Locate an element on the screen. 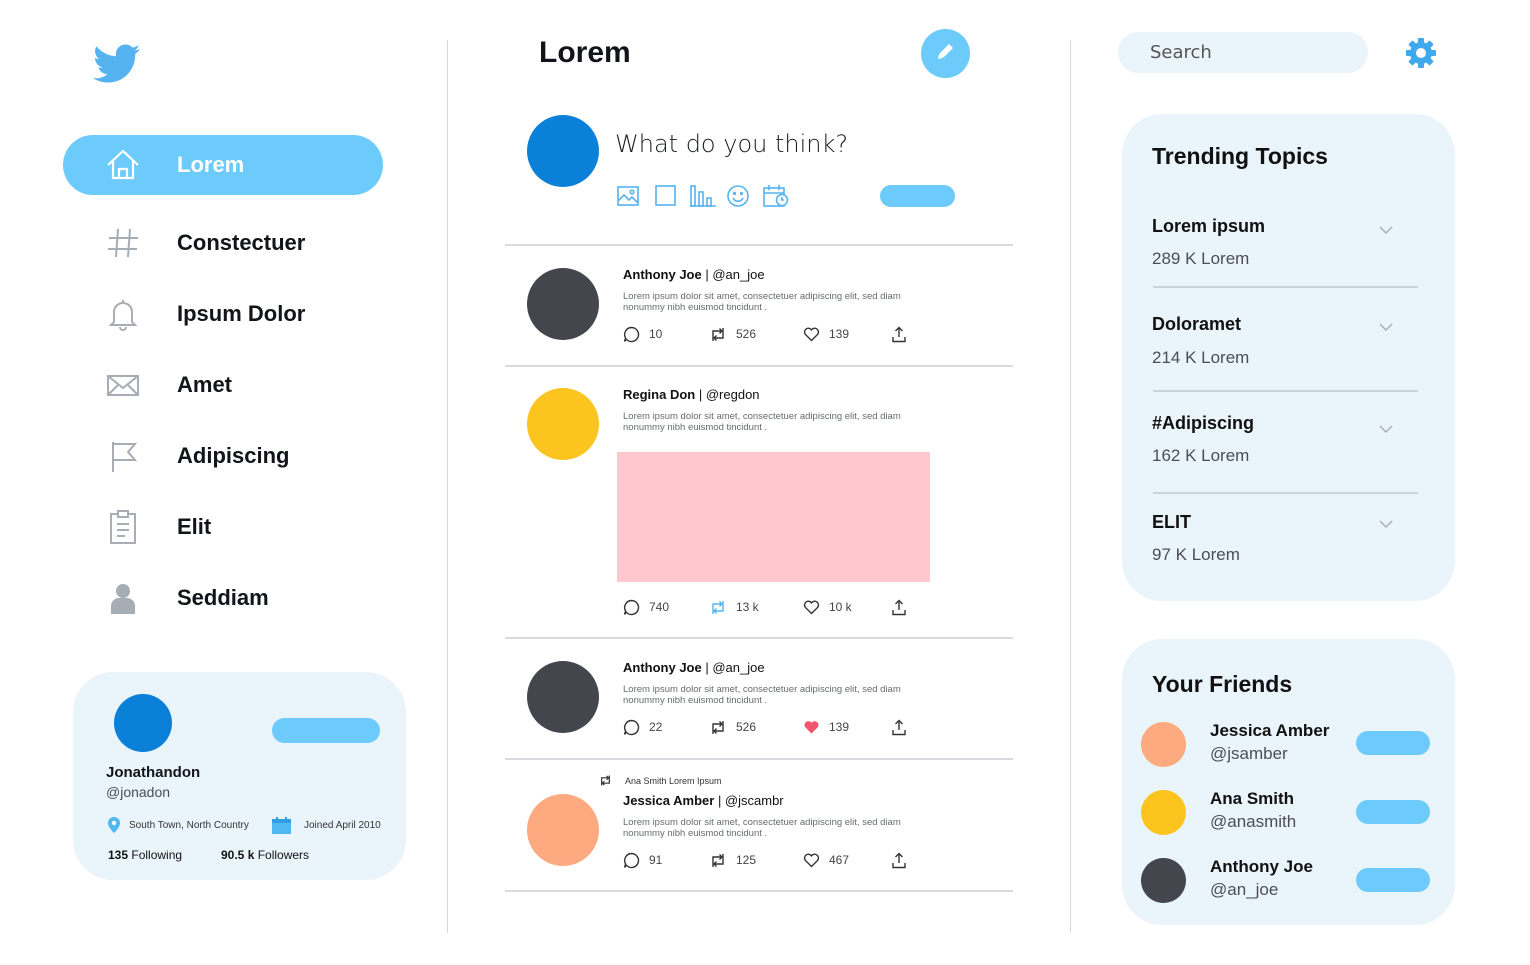  profile-location: South Town, North Country is located at coordinates (189, 825).